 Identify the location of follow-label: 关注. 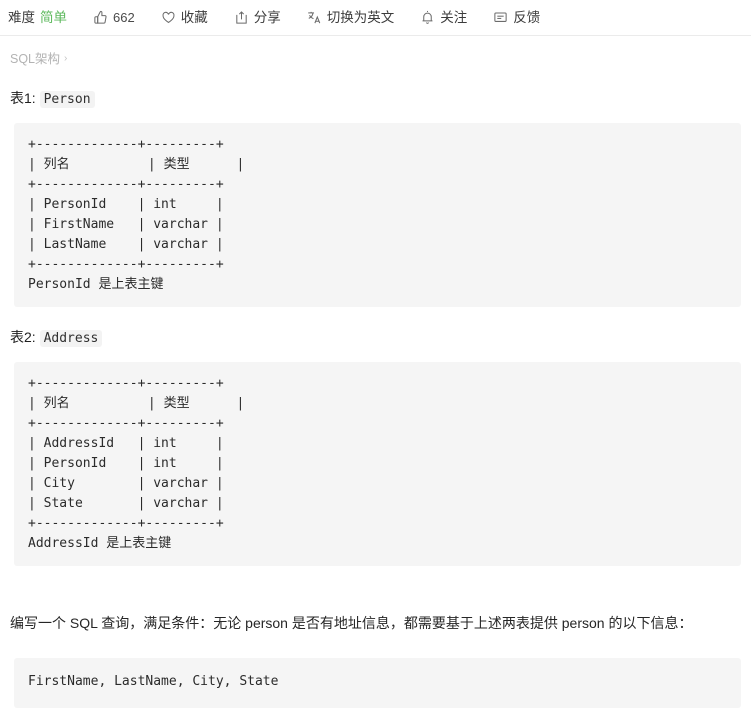
(454, 17).